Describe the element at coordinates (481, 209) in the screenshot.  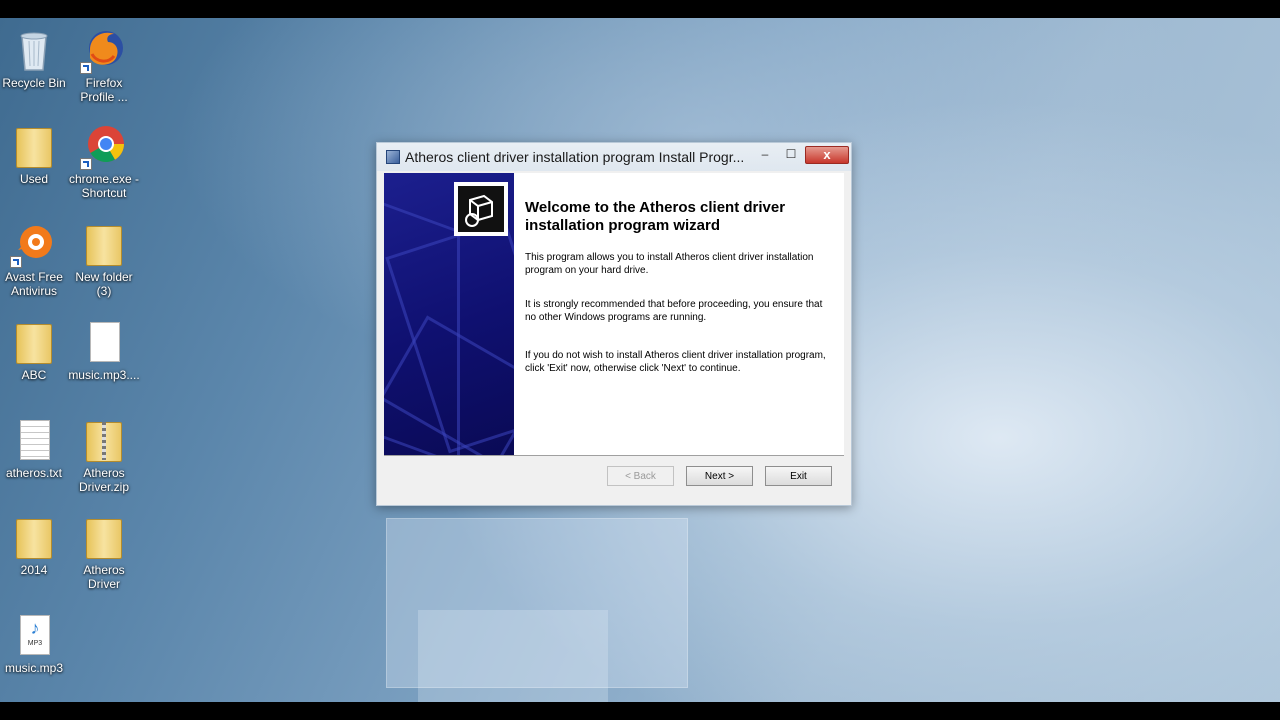
I see `installer-logo-icon` at that location.